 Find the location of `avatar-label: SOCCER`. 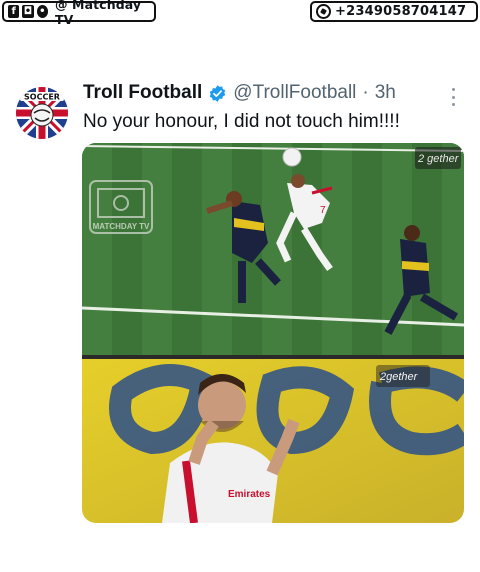

avatar-label: SOCCER is located at coordinates (42, 97).